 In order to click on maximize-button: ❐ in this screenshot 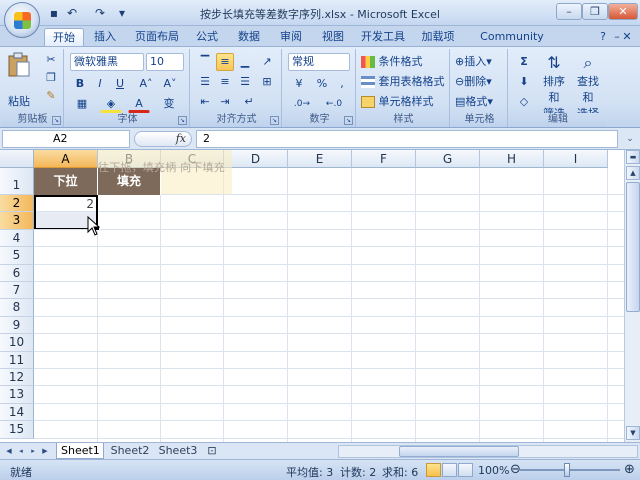, I will do `click(595, 11)`.